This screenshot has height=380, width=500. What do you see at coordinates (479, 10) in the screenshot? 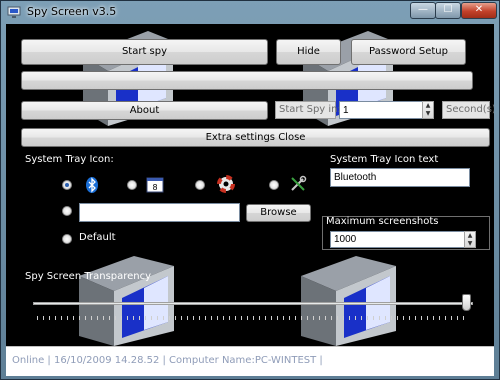
I see `close-button: ✕` at bounding box center [479, 10].